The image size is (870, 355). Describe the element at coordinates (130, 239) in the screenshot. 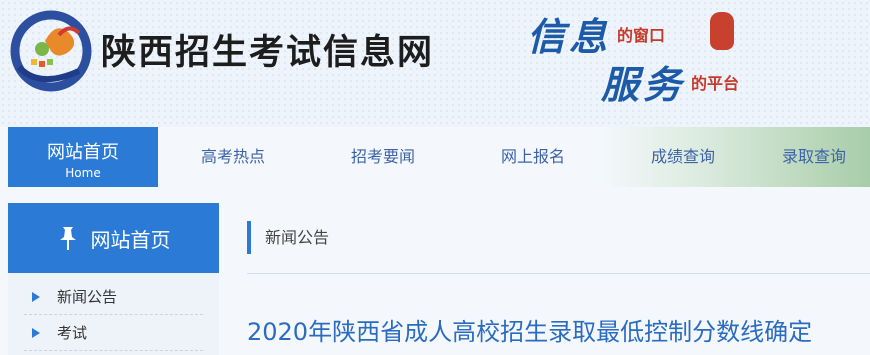

I see `sidebar-title: 网站首页` at that location.